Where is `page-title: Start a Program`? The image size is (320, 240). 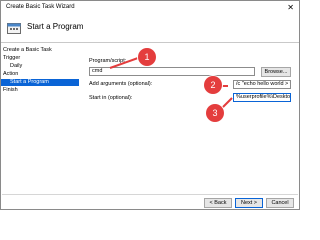 page-title: Start a Program is located at coordinates (55, 26).